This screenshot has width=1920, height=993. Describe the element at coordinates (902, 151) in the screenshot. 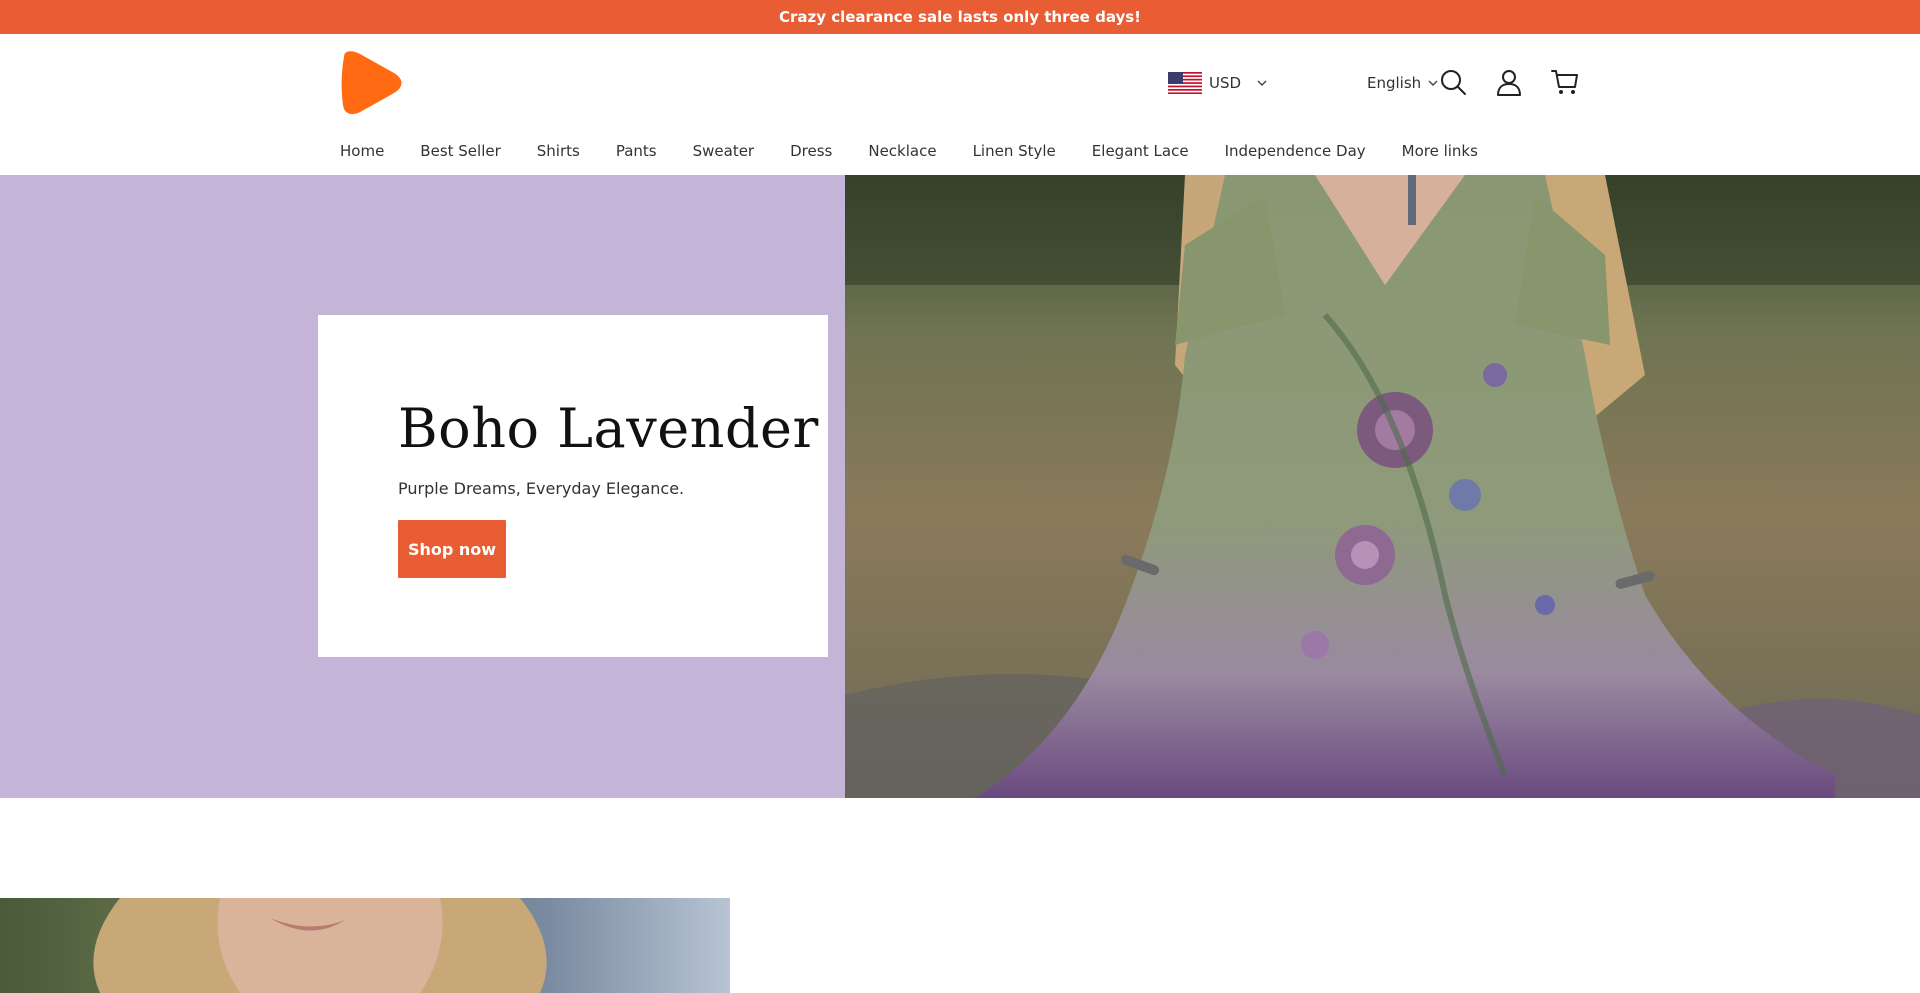

I see `nav-item-necklace: Necklace` at that location.